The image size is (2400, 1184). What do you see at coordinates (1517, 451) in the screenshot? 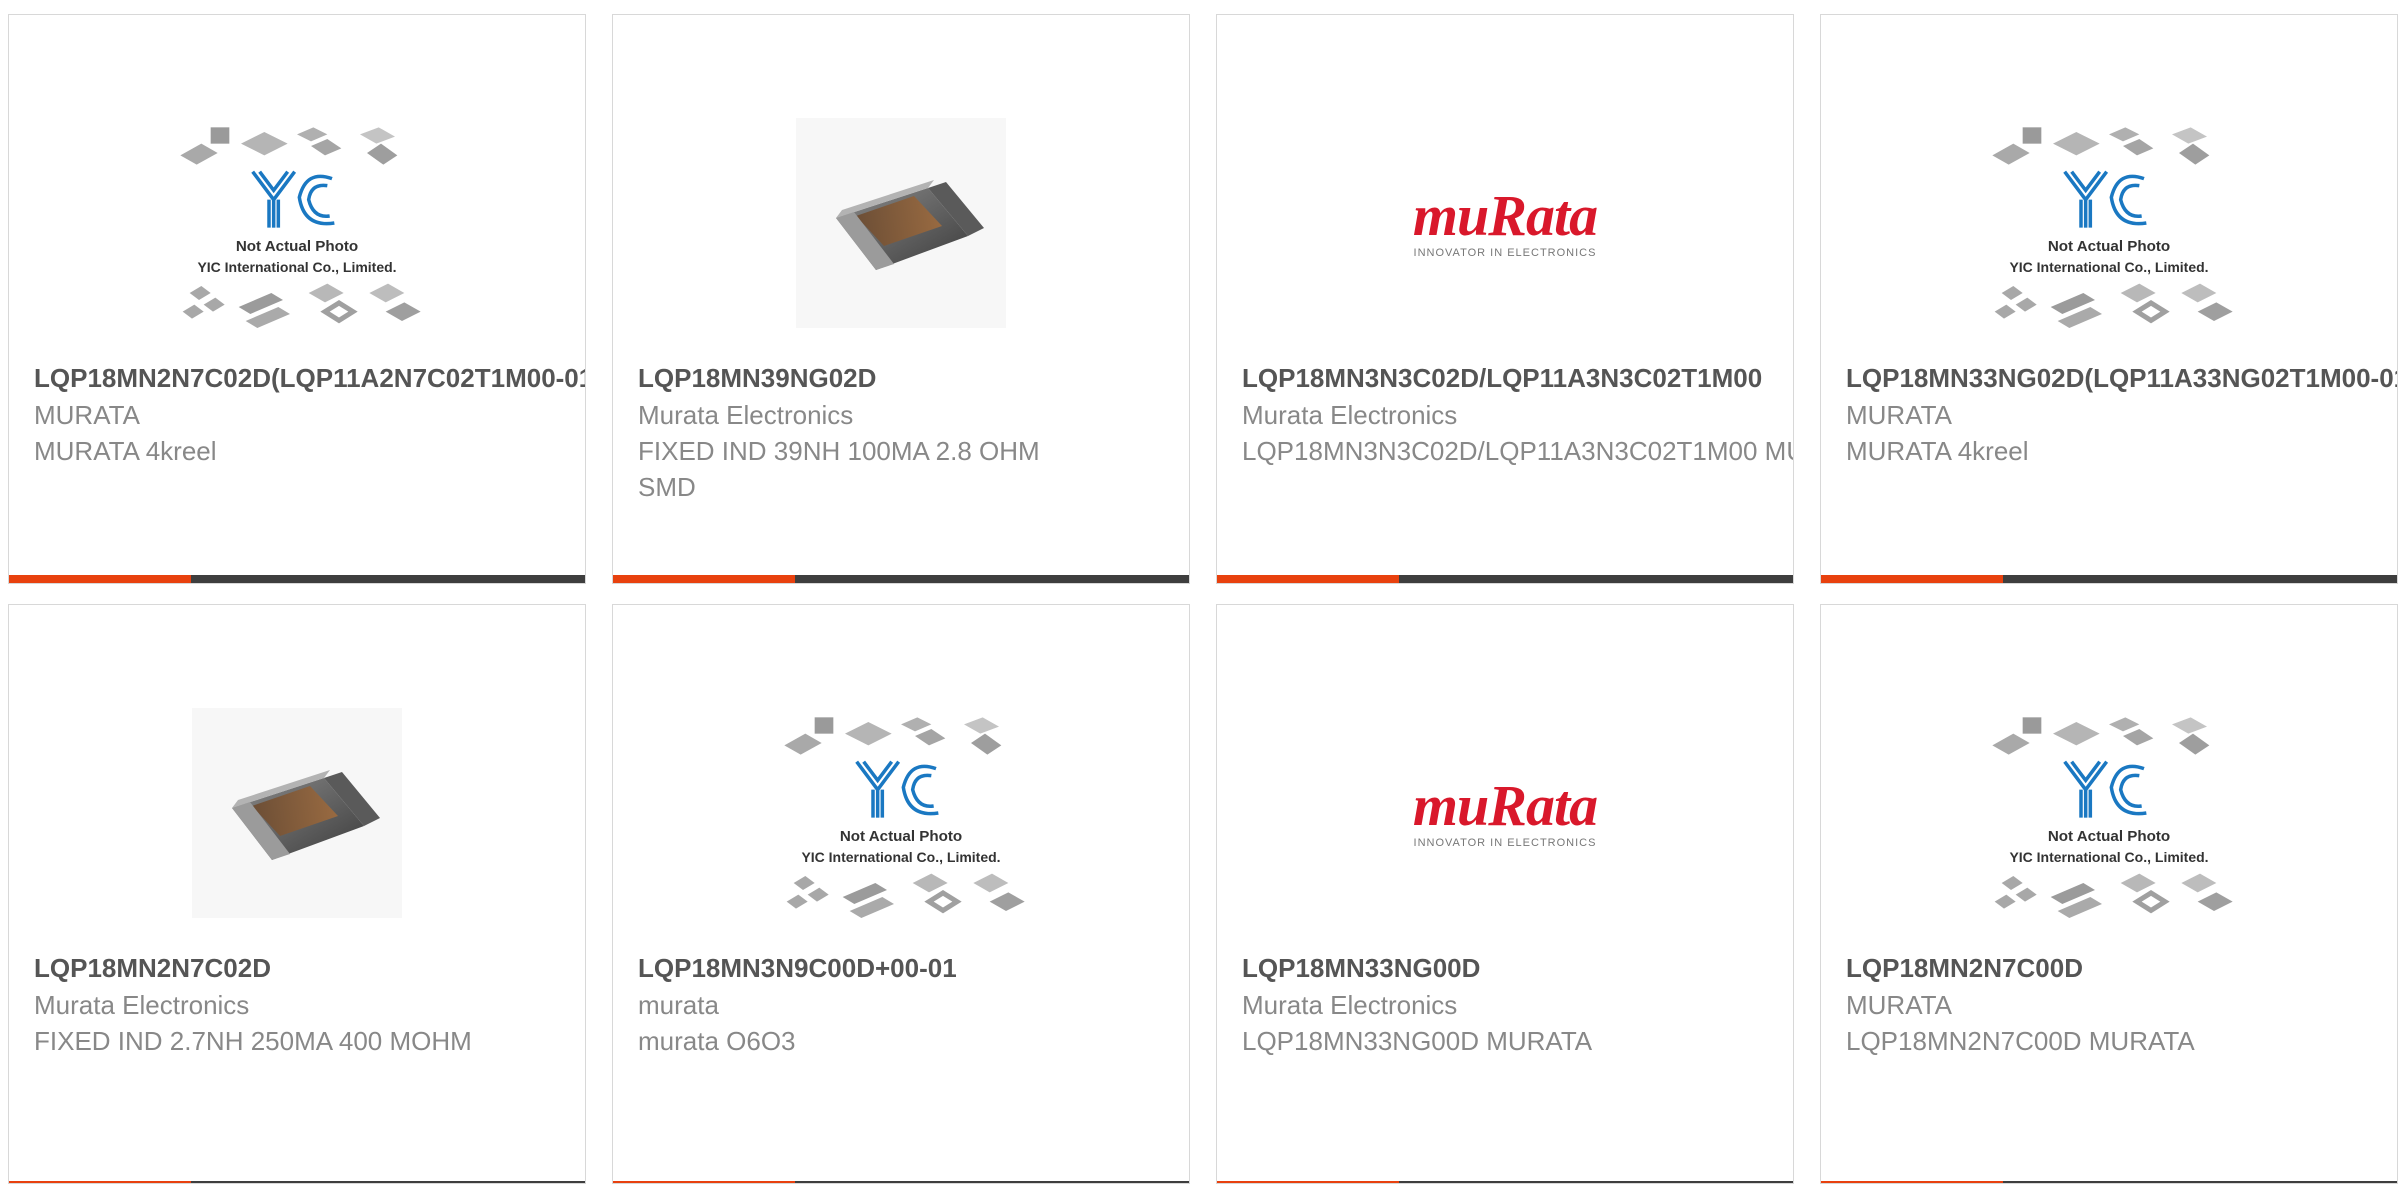
I see `product-description: LQP18MN3N3C02D/LQP11A3N3C02T1M00 MURATA` at bounding box center [1517, 451].